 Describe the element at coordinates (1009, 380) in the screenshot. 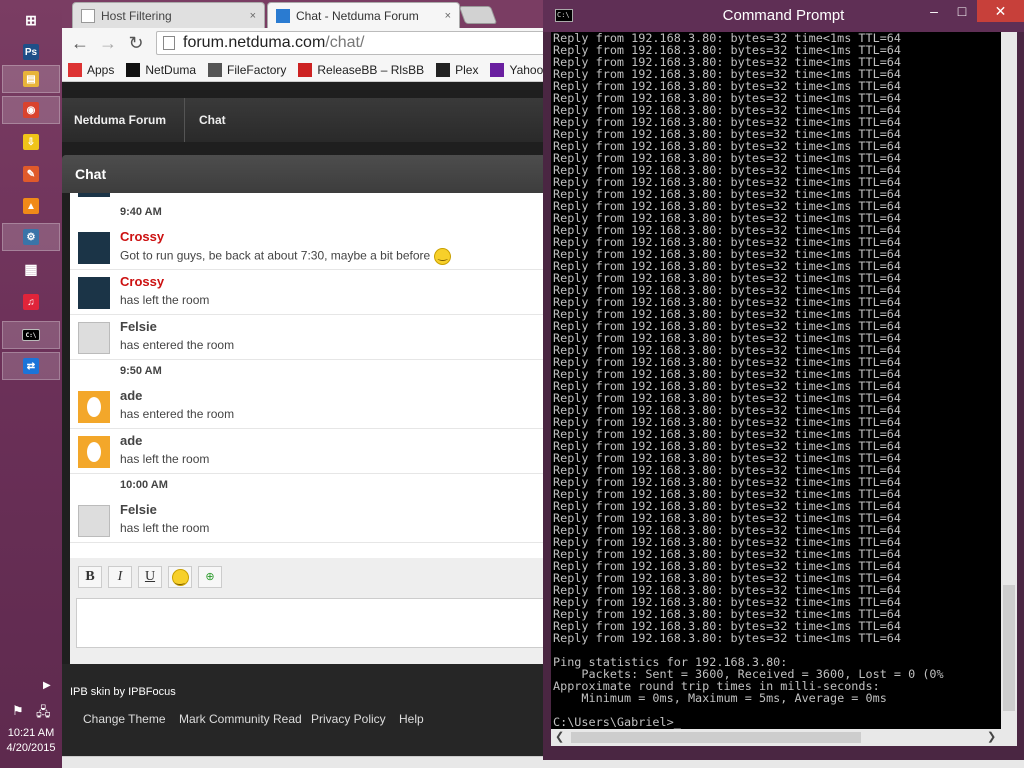

I see `console-vertical-scrollbar` at that location.